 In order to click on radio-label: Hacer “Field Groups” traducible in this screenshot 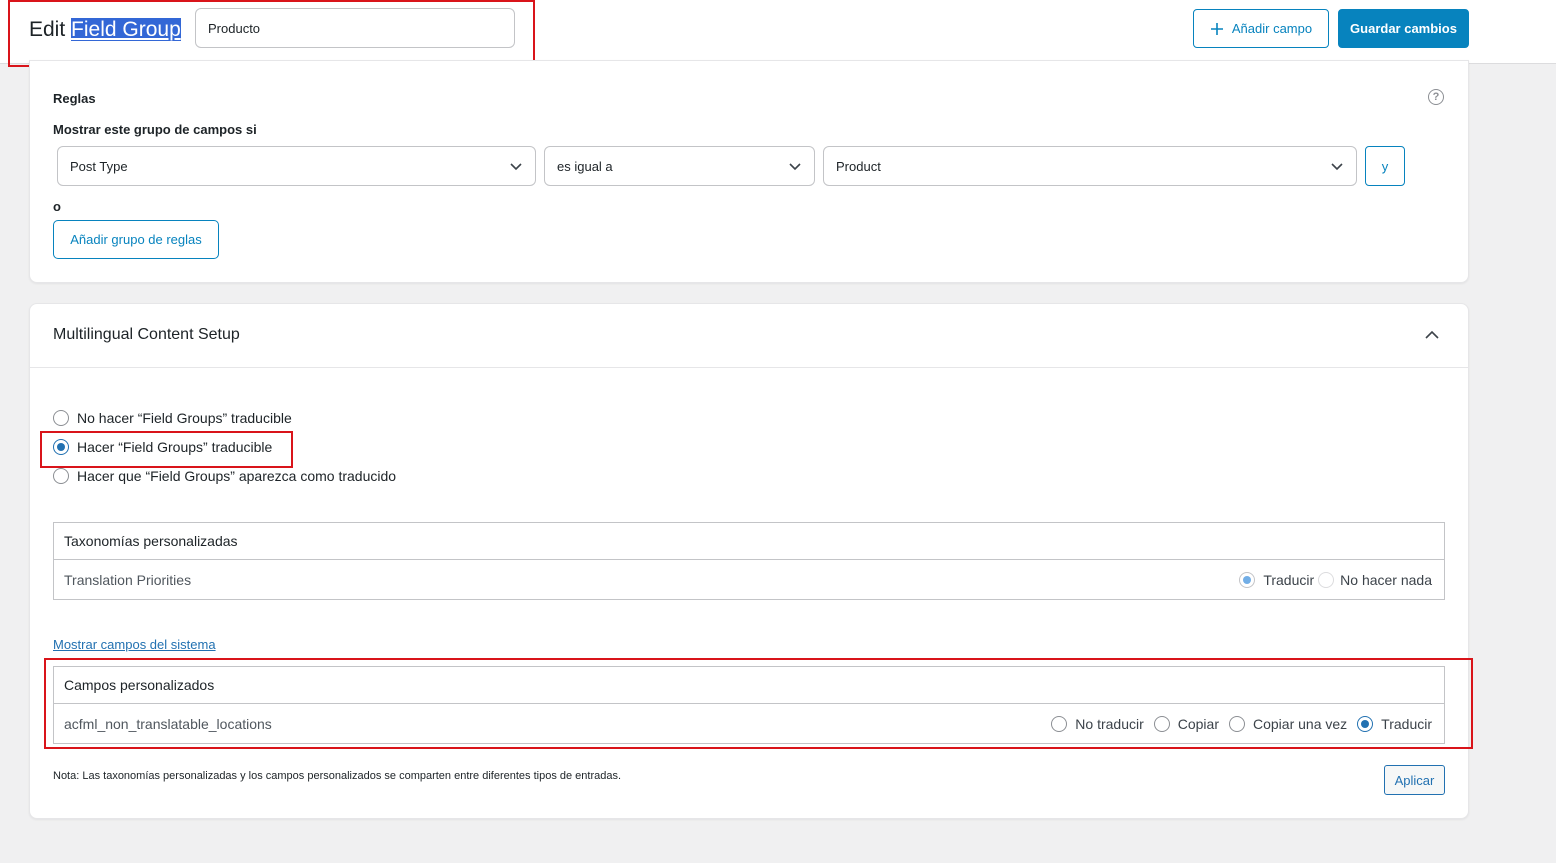, I will do `click(175, 447)`.